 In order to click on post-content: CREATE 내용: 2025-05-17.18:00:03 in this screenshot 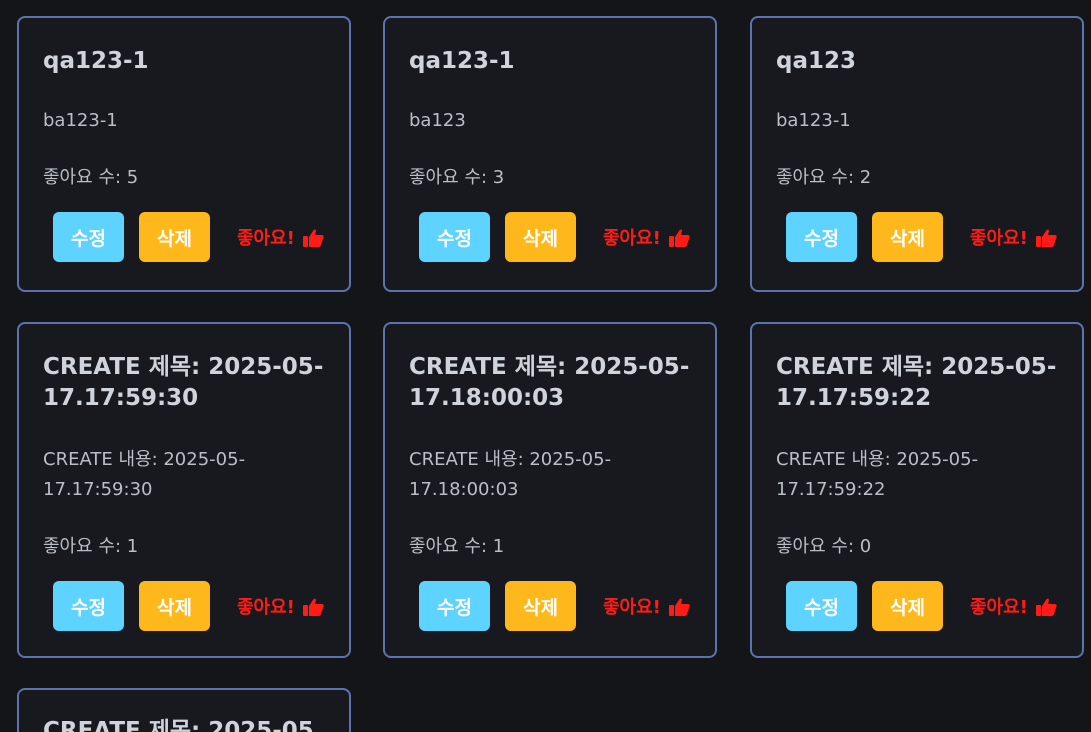, I will do `click(510, 474)`.